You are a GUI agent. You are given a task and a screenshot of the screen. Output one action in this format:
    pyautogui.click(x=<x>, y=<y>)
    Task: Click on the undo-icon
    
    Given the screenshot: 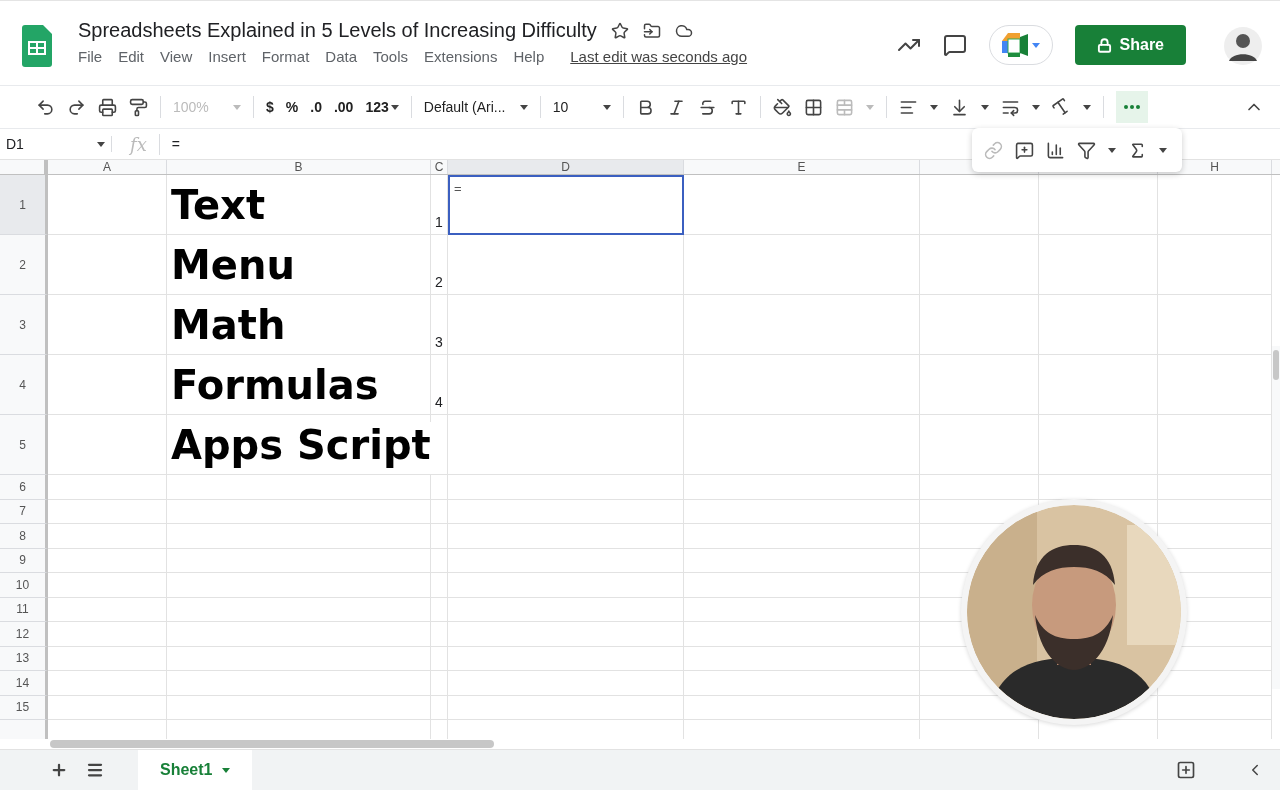 What is the action you would take?
    pyautogui.click(x=45, y=107)
    